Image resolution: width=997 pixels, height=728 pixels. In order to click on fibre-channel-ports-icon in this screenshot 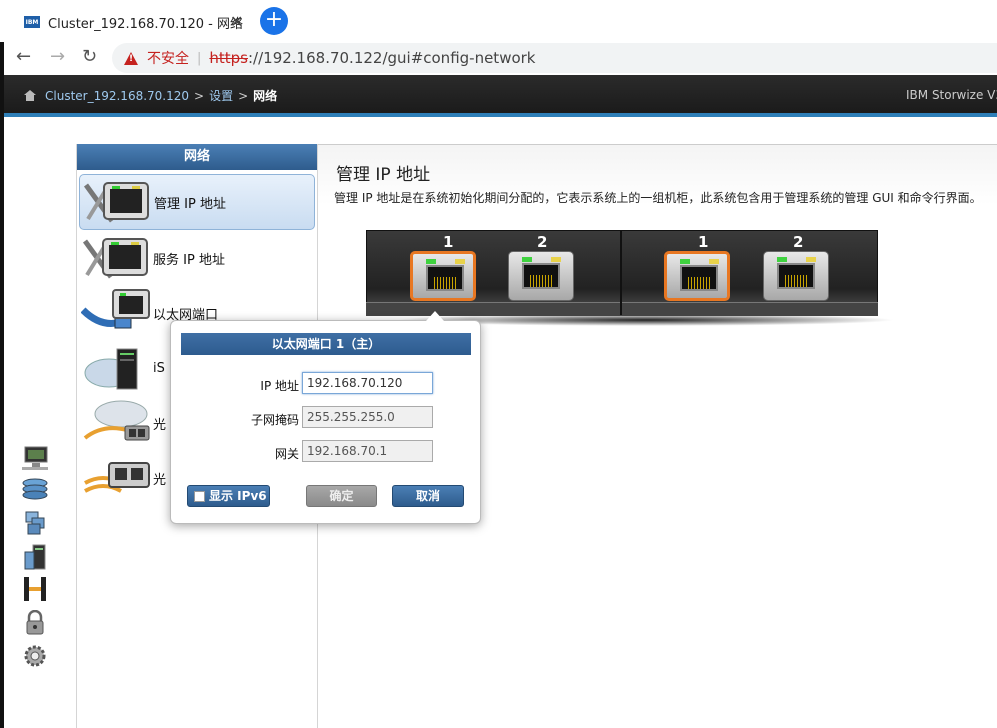, I will do `click(117, 477)`.